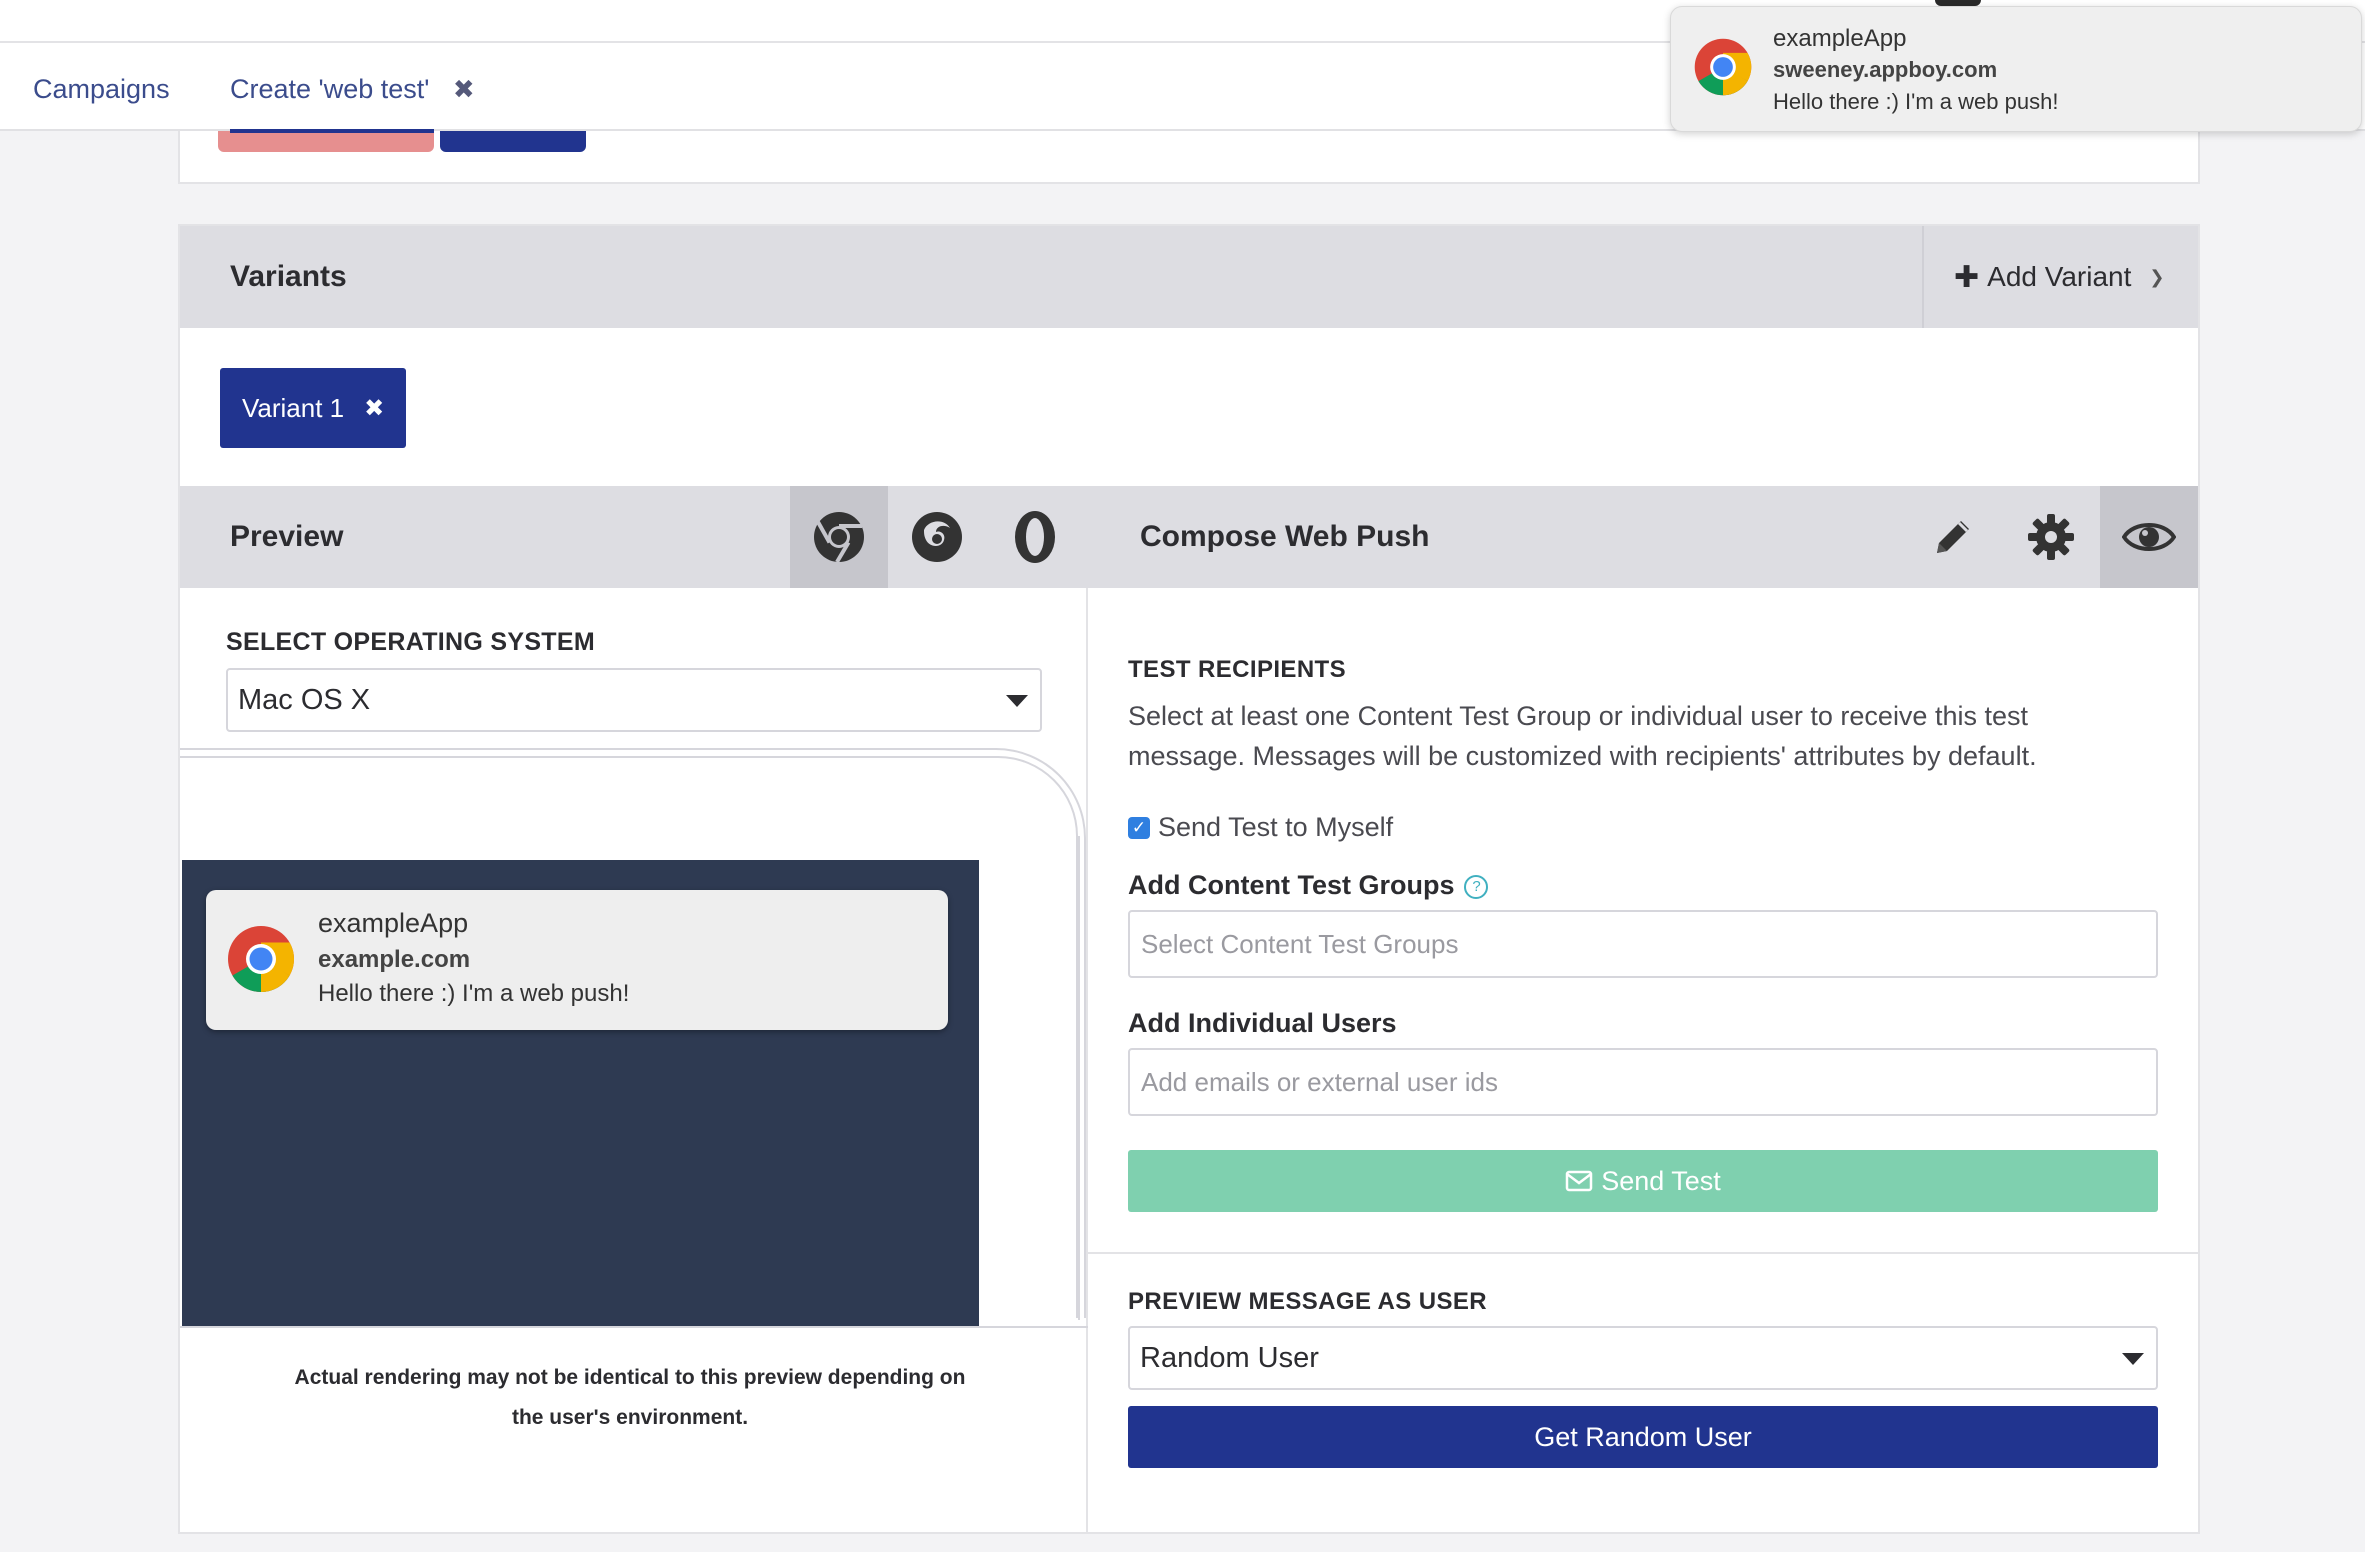  What do you see at coordinates (2157, 276) in the screenshot?
I see `chevron-down-icon: ❯` at bounding box center [2157, 276].